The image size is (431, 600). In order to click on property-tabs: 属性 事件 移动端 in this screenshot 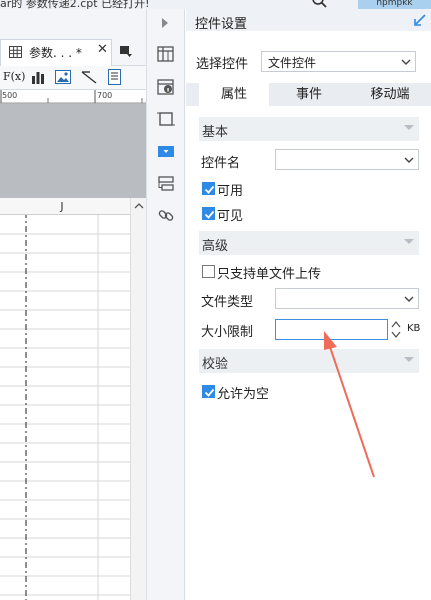, I will do `click(308, 94)`.